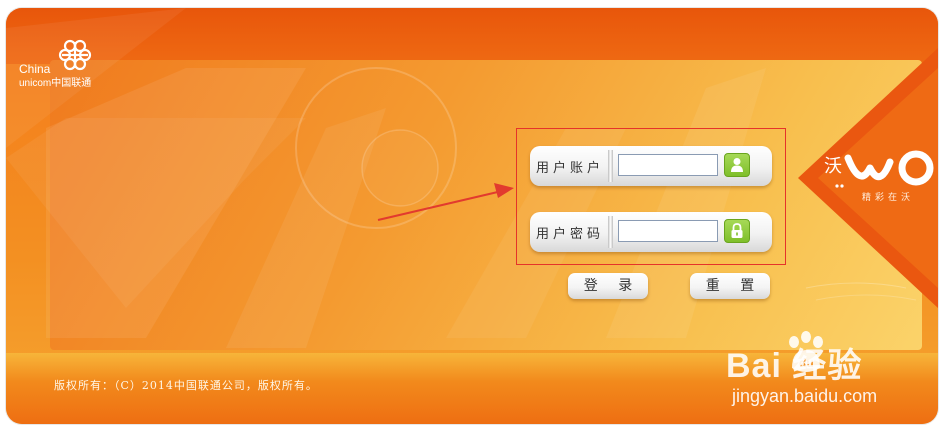 This screenshot has width=945, height=430. Describe the element at coordinates (737, 165) in the screenshot. I see `user-icon` at that location.